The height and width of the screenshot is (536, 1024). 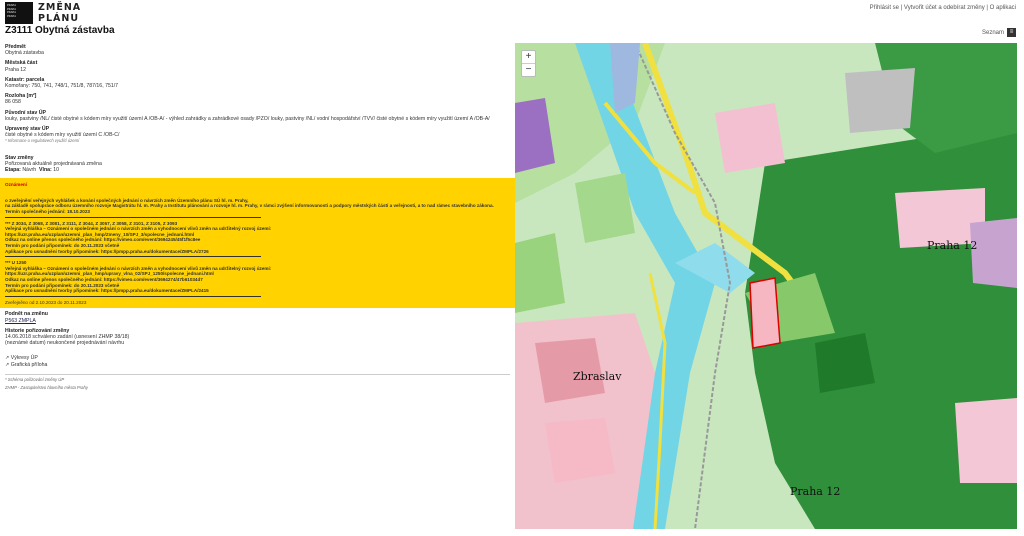 I want to click on announcement-heading: Oznámení, so click(x=16, y=185).